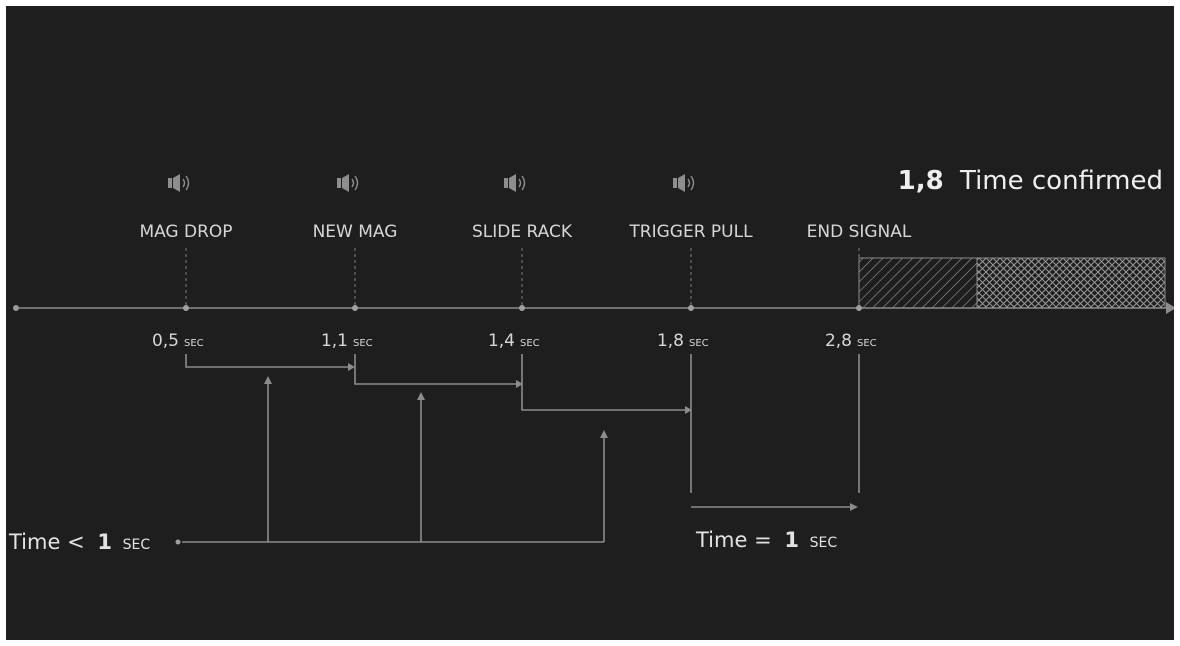 The image size is (1180, 646). Describe the element at coordinates (185, 232) in the screenshot. I see `event-label-mag-drop: MAG DROP` at that location.